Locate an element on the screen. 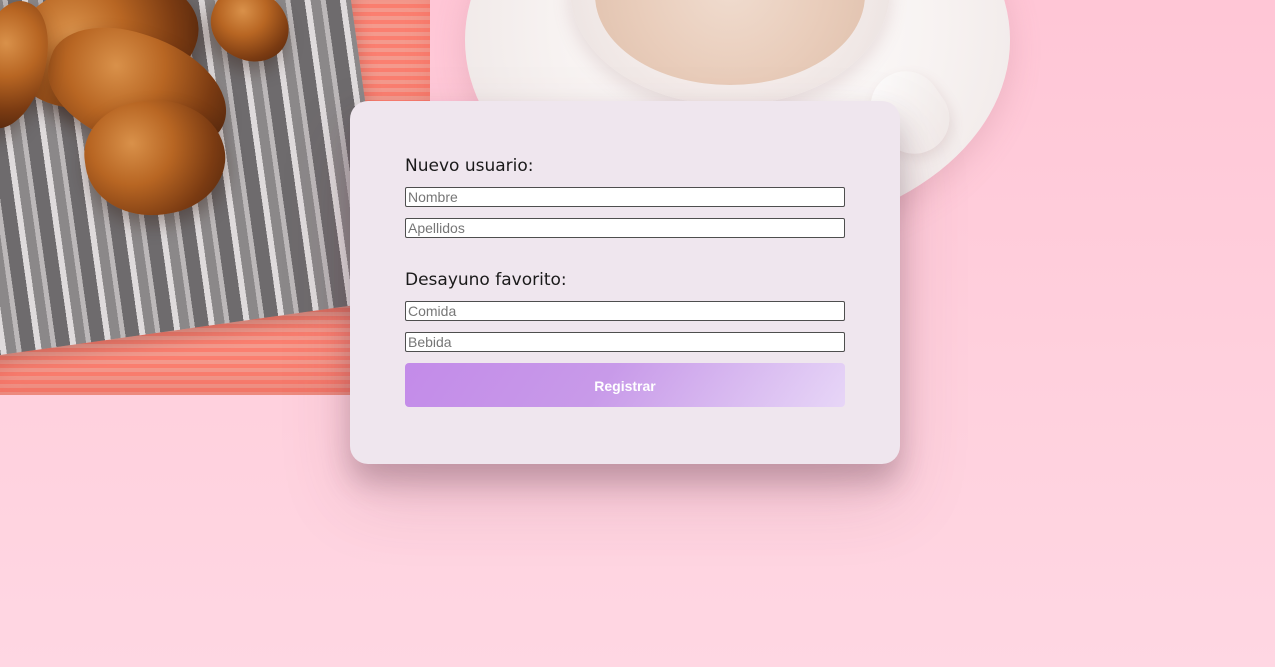  food-input is located at coordinates (625, 311).